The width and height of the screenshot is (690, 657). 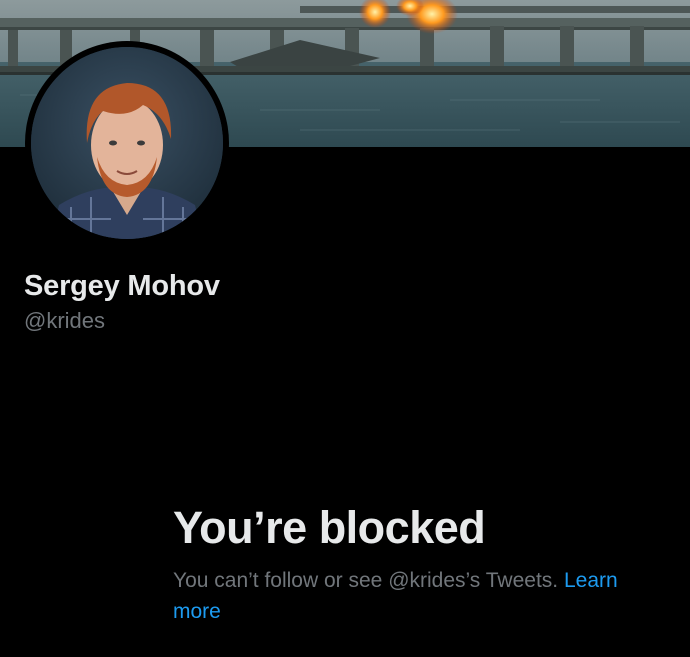 I want to click on profile-avatar, so click(x=127, y=143).